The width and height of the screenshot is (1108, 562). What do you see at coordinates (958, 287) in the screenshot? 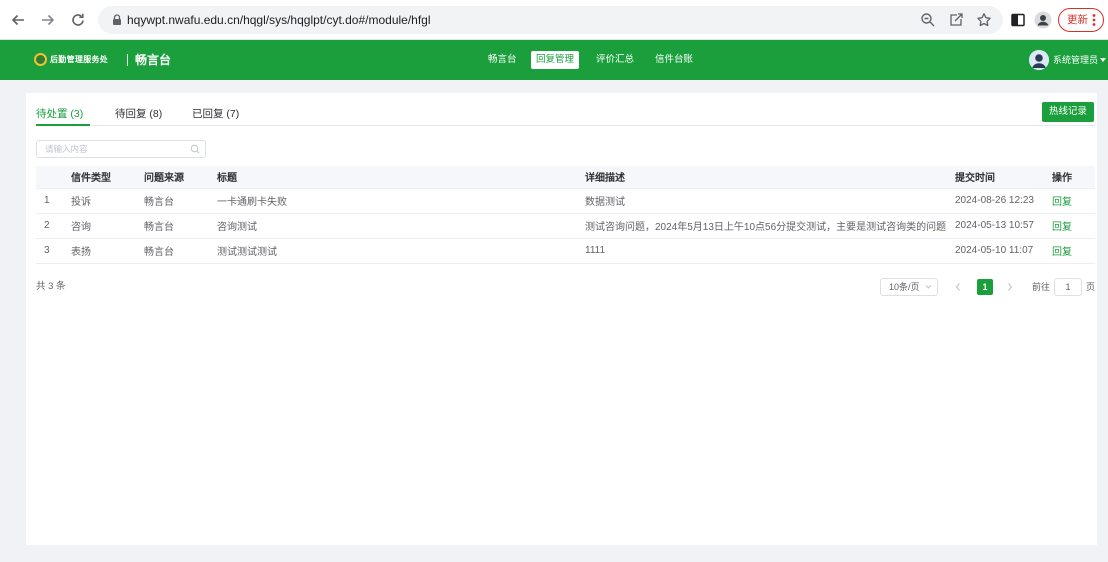
I see `prev-page-icon` at bounding box center [958, 287].